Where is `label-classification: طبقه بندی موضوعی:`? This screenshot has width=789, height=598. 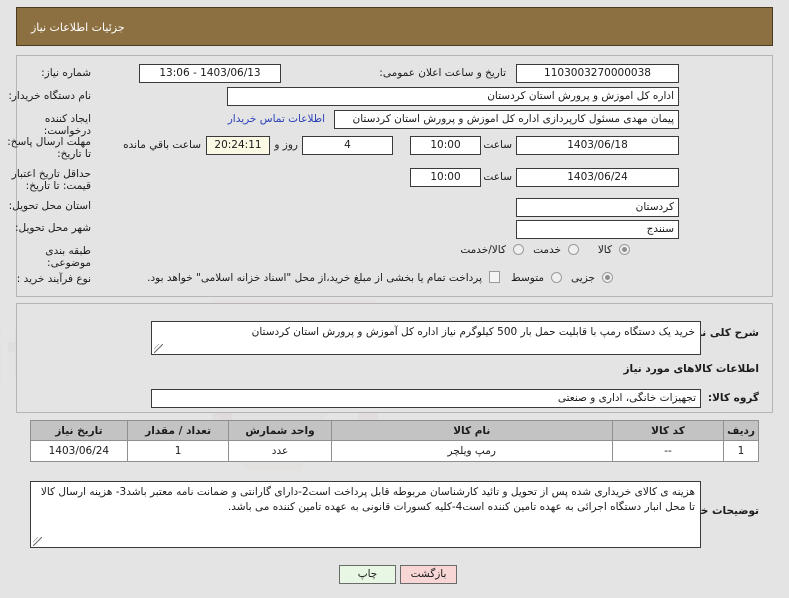
label-classification: طبقه بندی موضوعی: is located at coordinates (68, 257).